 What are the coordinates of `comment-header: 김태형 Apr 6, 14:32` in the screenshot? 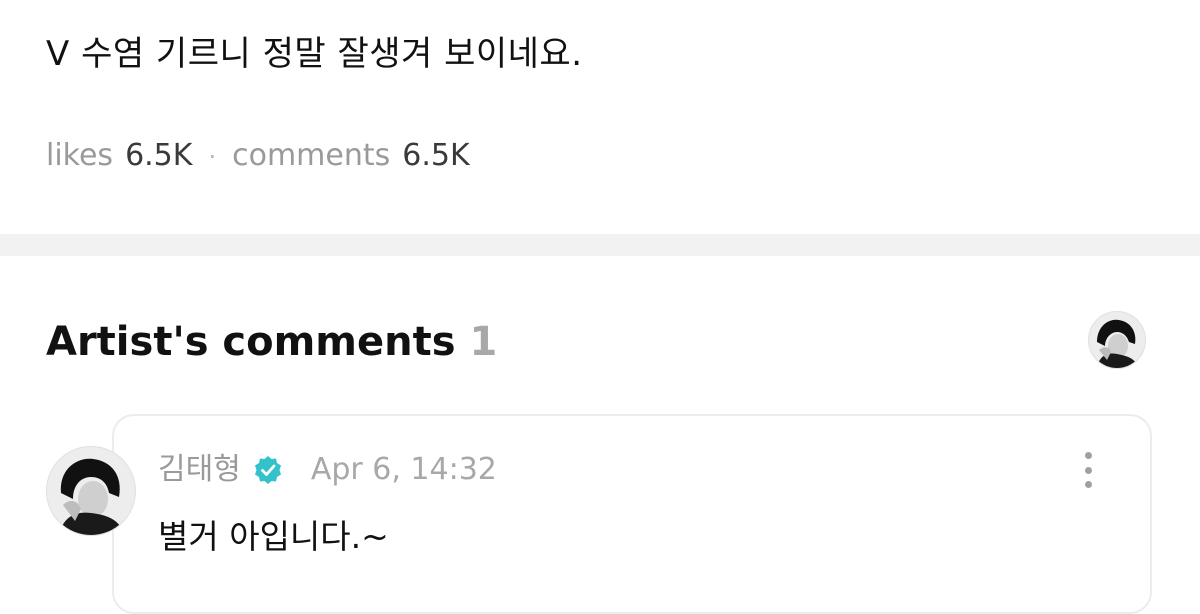 It's located at (327, 470).